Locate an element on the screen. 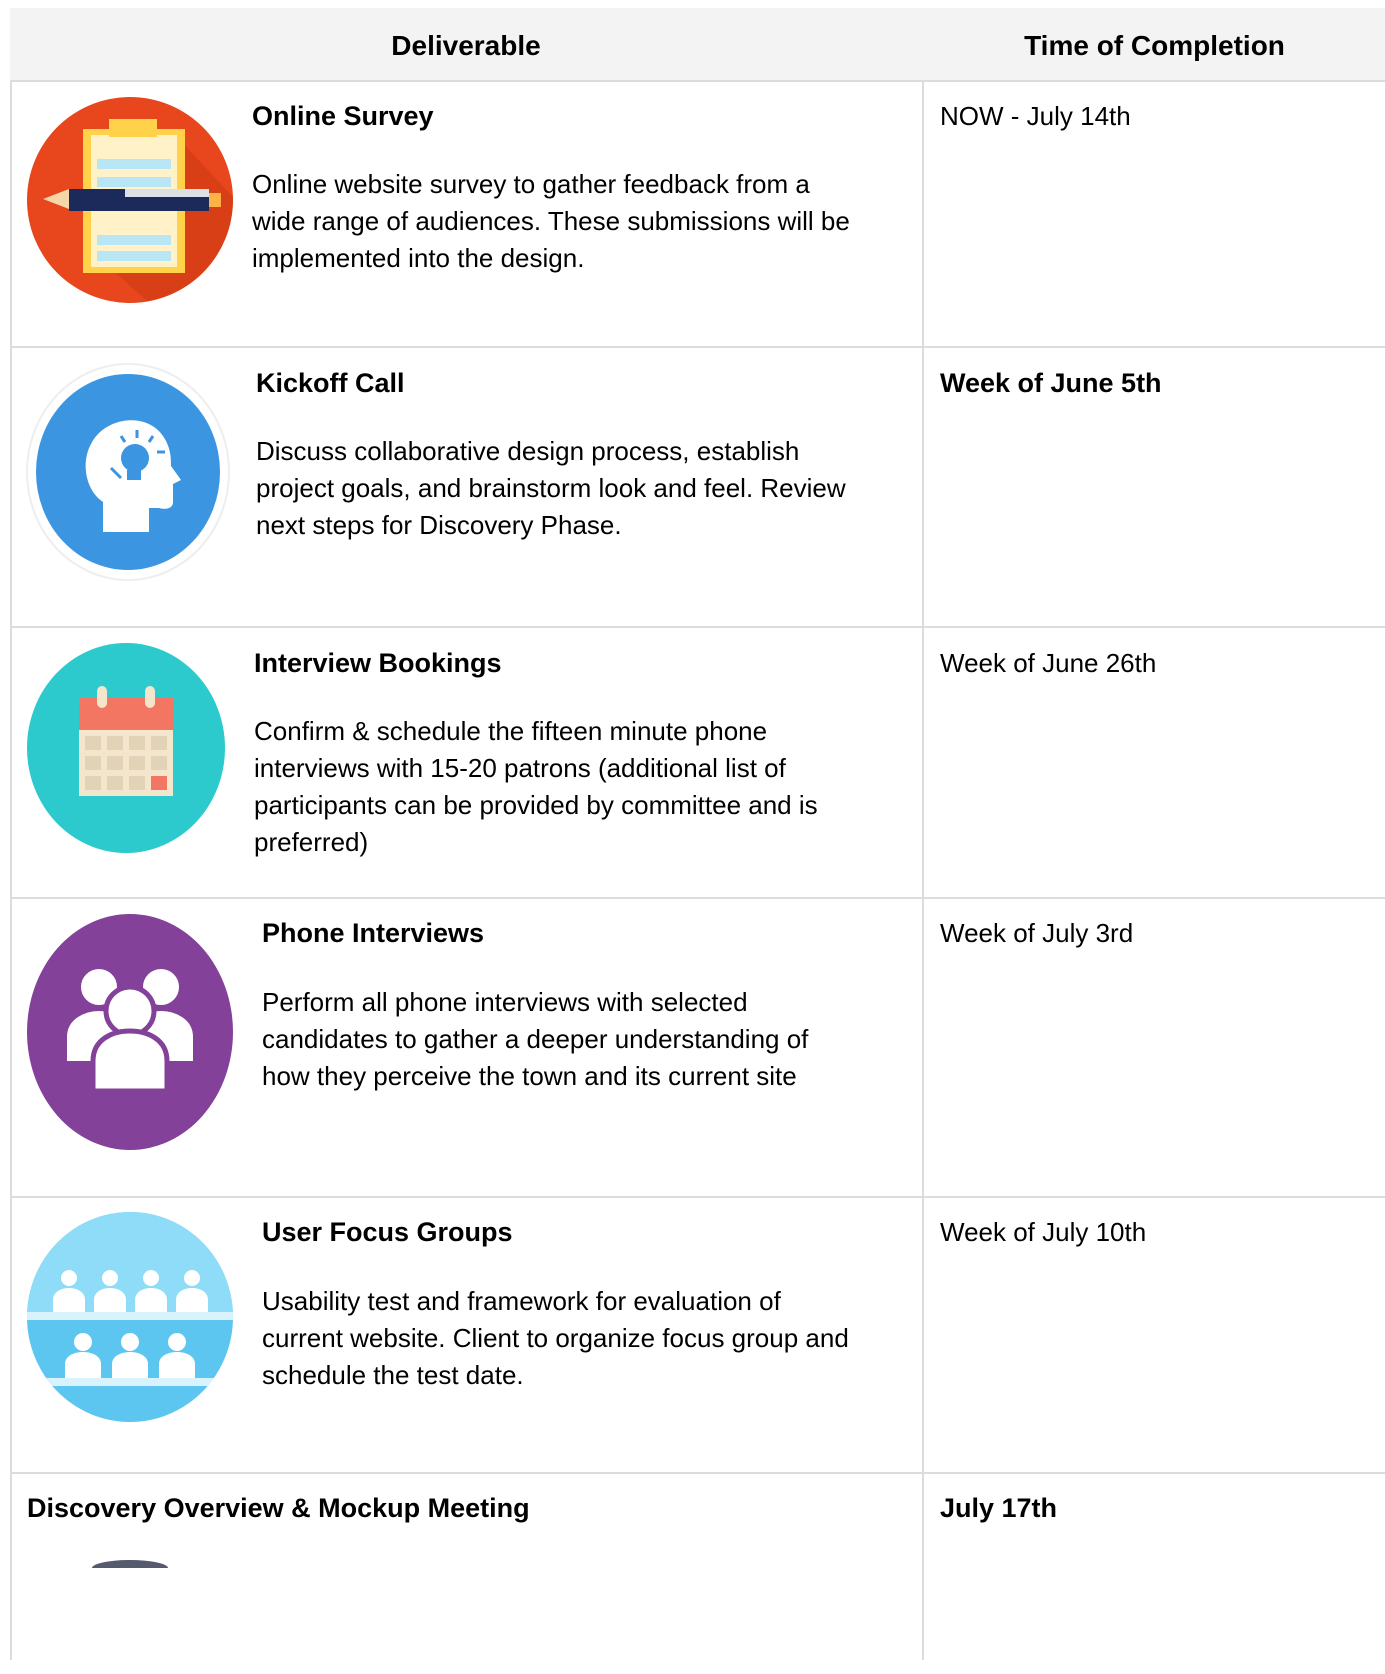  partial-icon is located at coordinates (130, 1564).